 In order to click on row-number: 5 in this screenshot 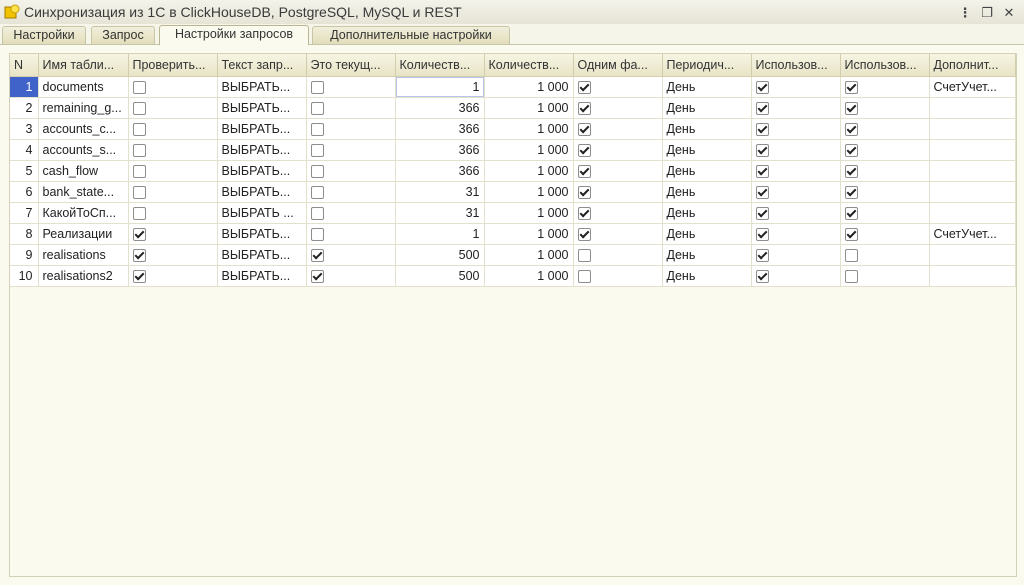, I will do `click(24, 171)`.